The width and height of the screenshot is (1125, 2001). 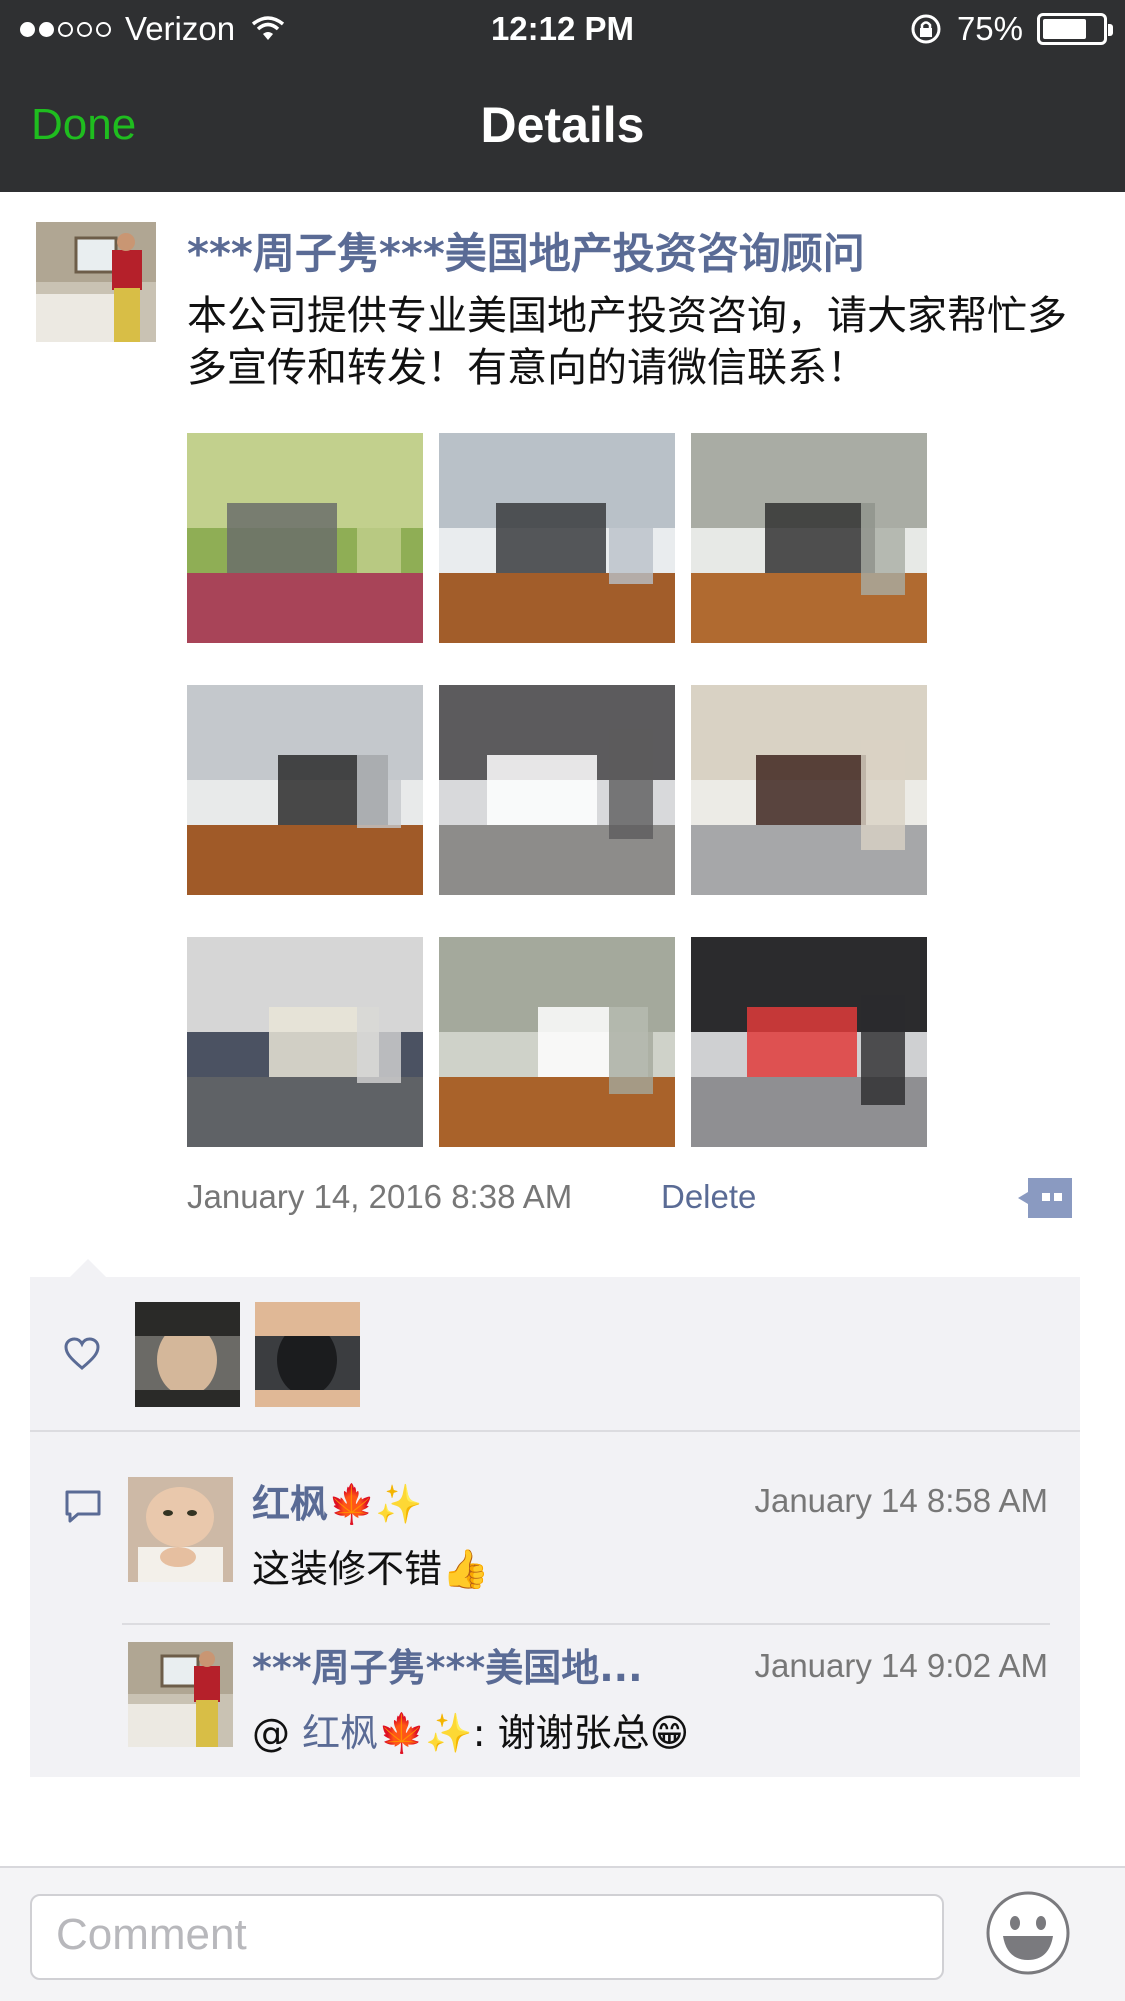 I want to click on comment-text: 这装修不错👍, so click(x=371, y=1569).